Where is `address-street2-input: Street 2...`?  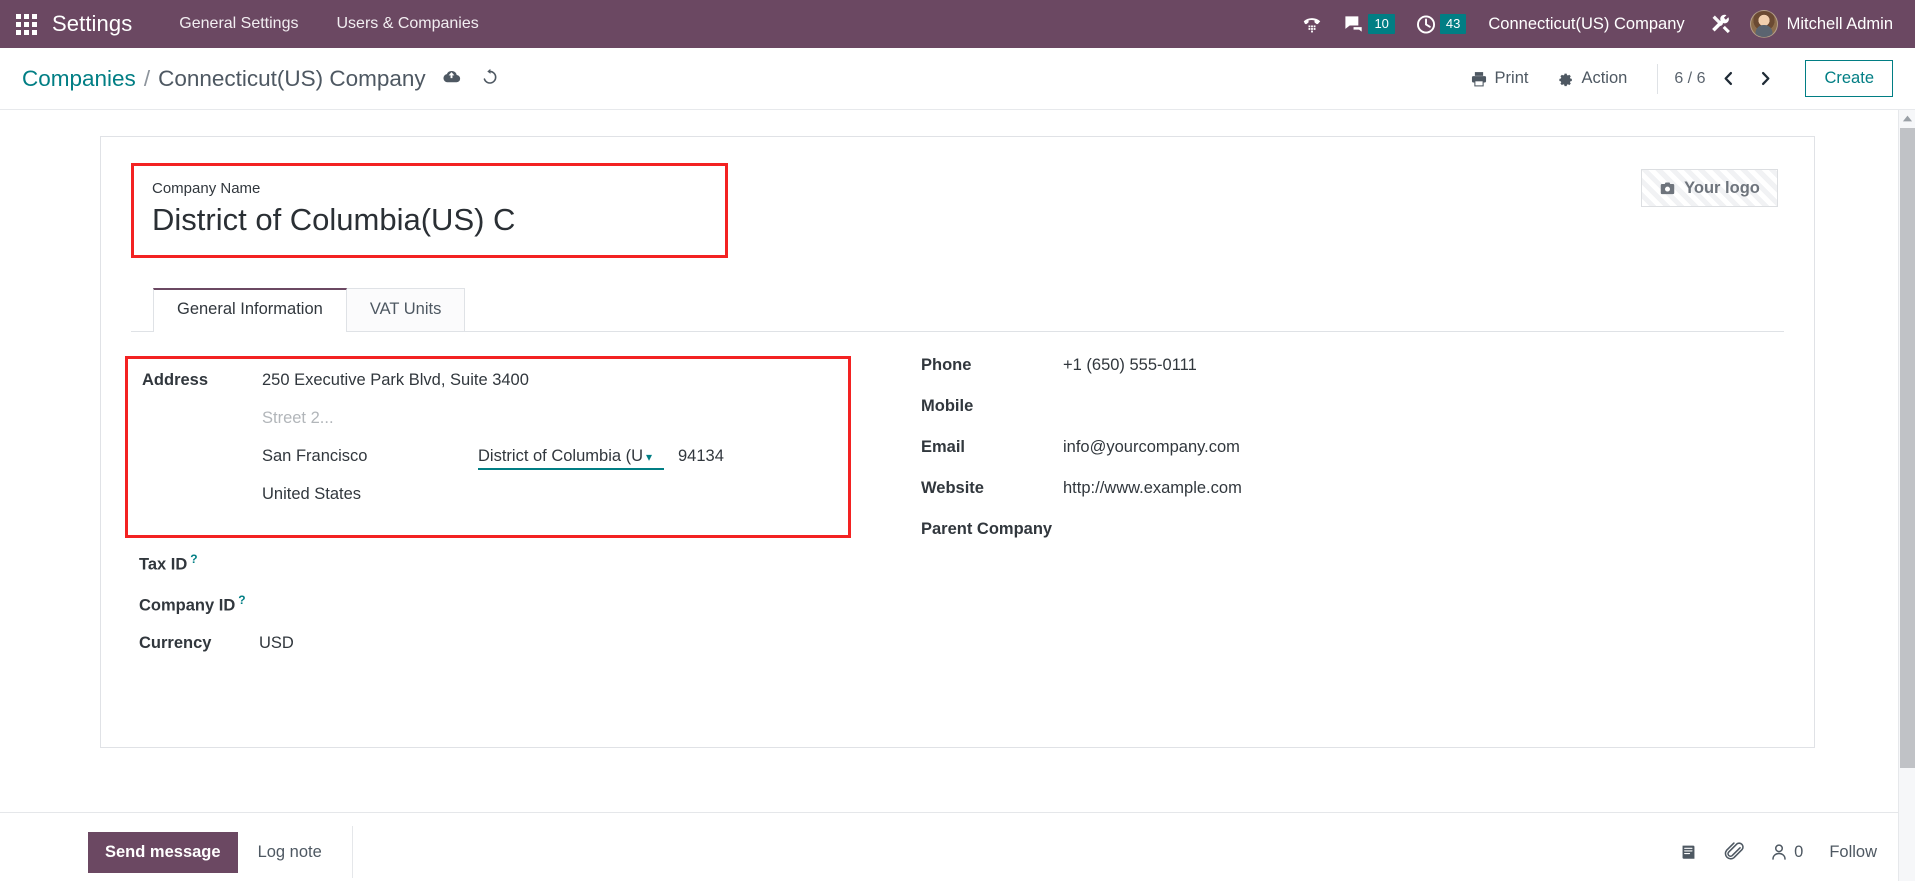
address-street2-input: Street 2... is located at coordinates (298, 418).